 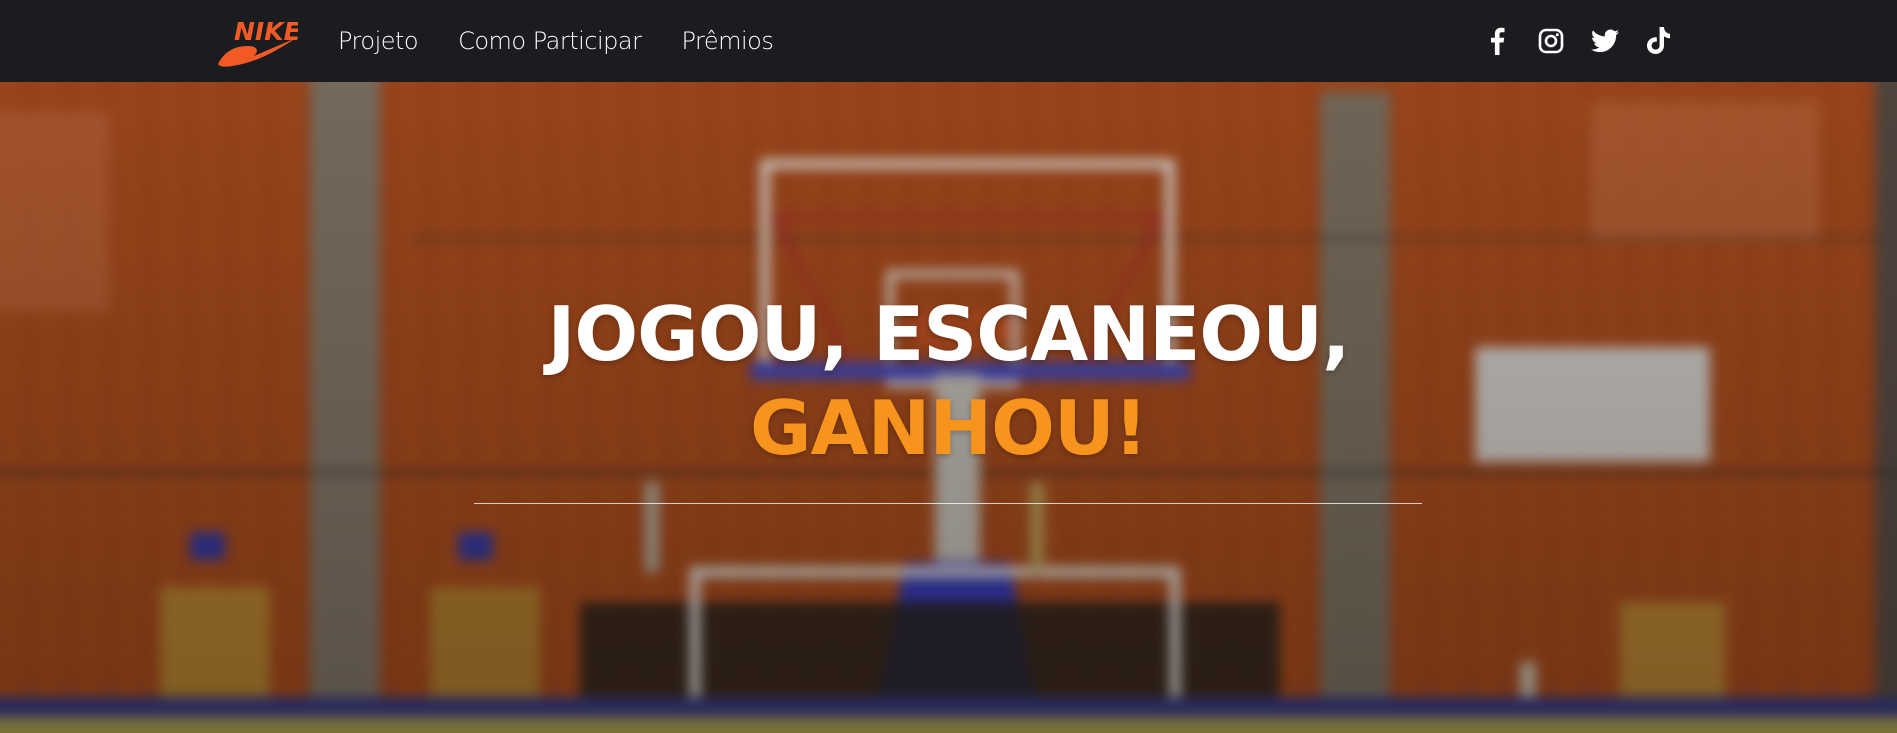 I want to click on tiktok-icon, so click(x=1659, y=41).